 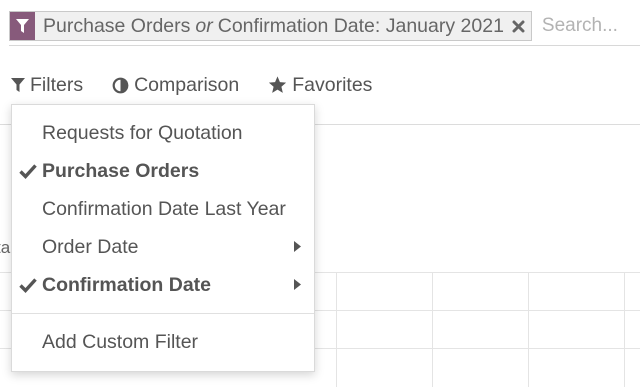 I want to click on filter-item-confirmation-date-last-year: Confirmation Date Last Year, so click(x=163, y=209).